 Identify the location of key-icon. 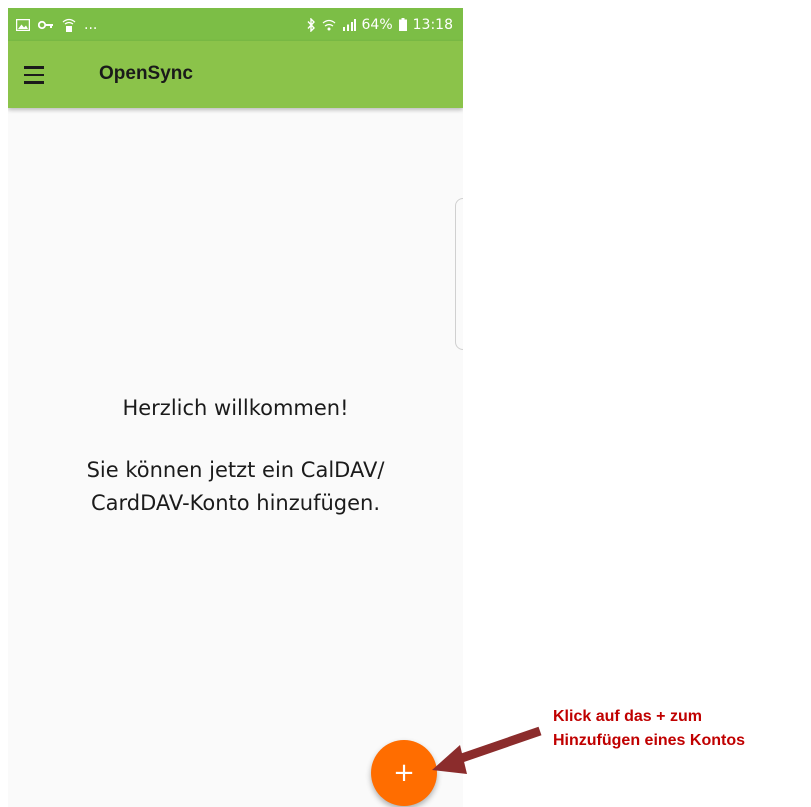
(46, 25).